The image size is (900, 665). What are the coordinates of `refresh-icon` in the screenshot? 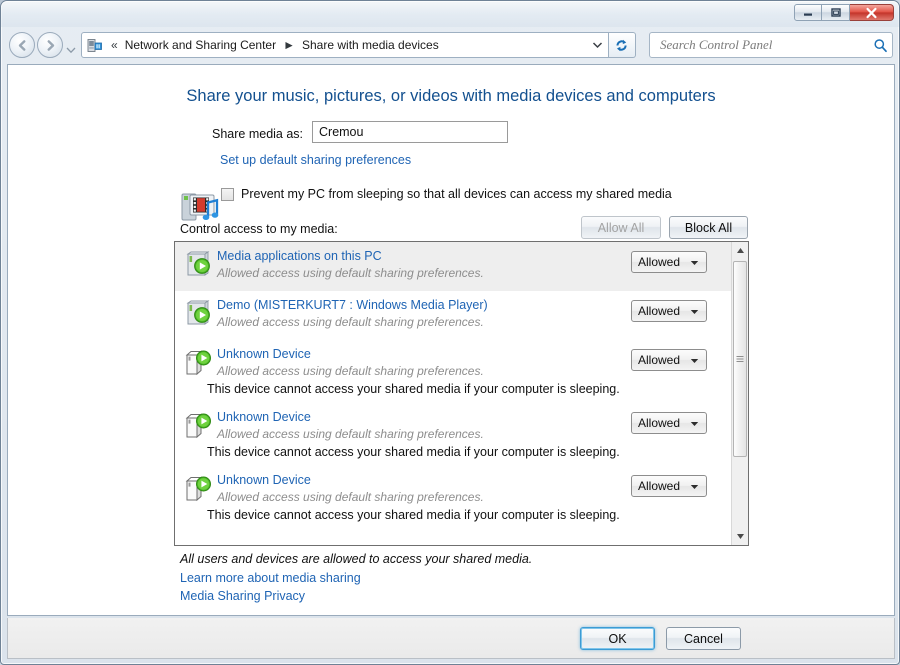 It's located at (621, 45).